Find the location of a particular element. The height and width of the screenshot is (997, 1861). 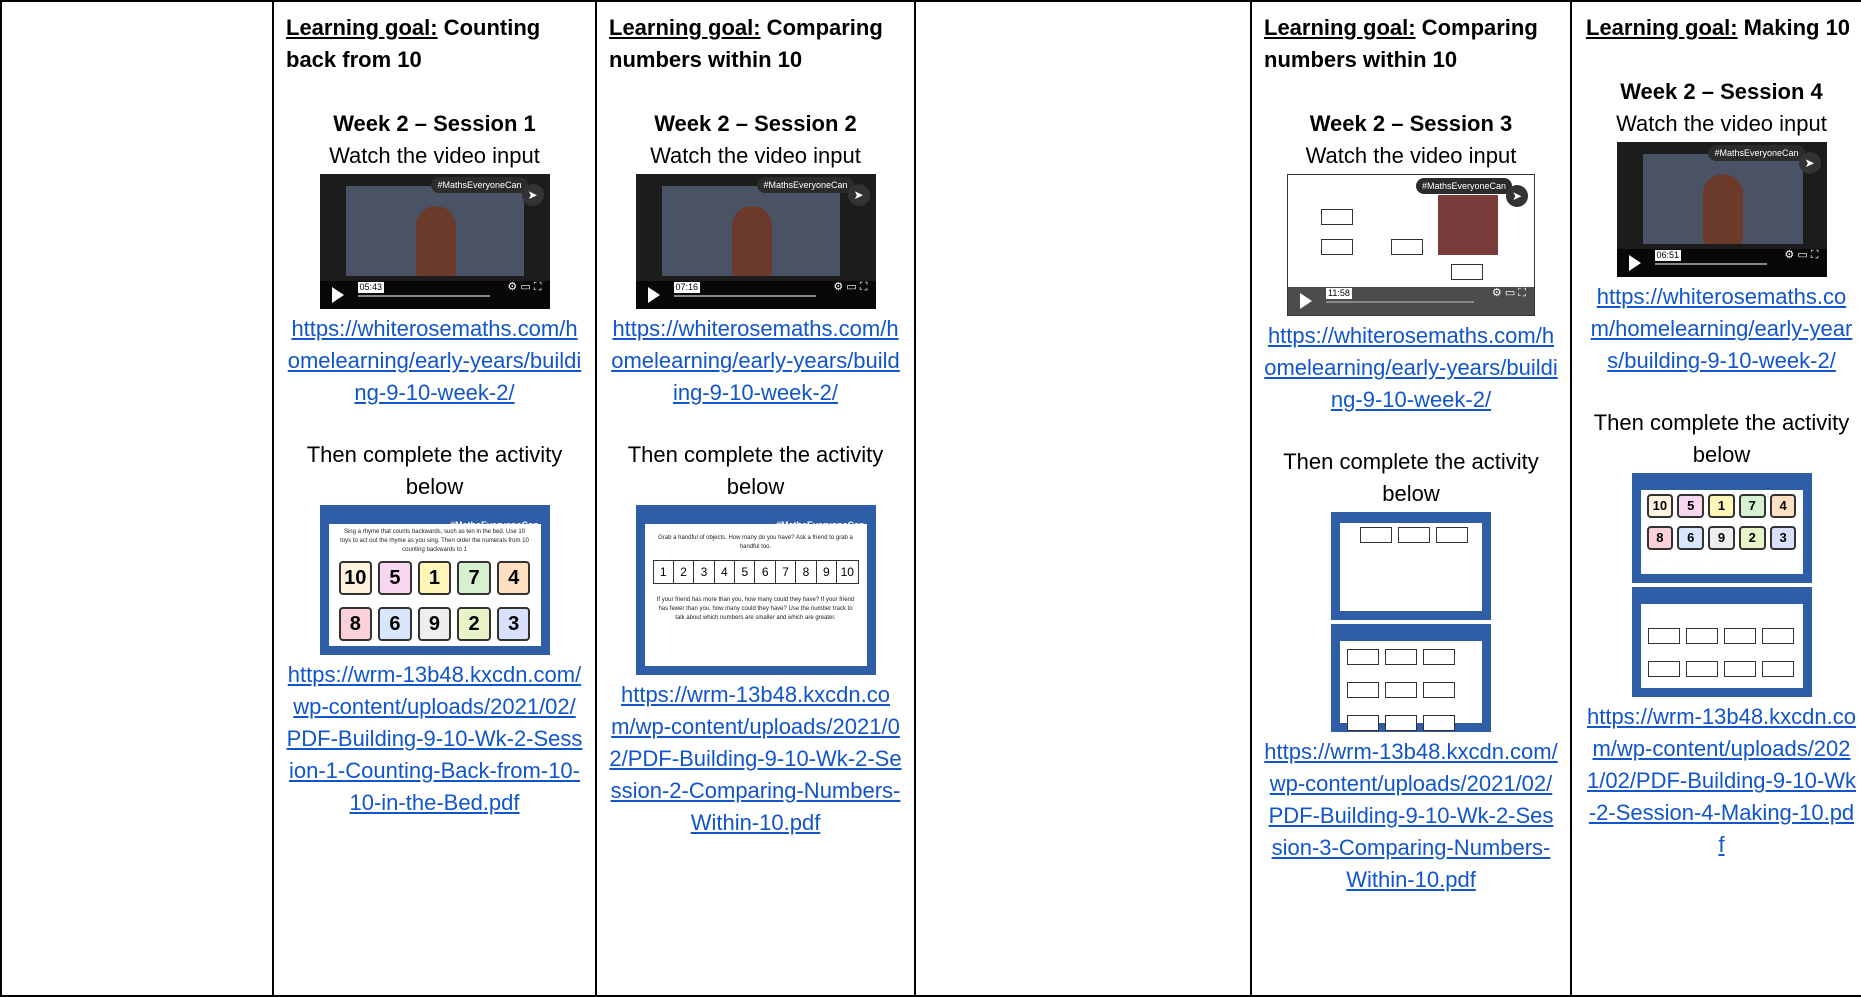

video-thumbnail: #MathsEveryoneCan ➤ 07:16 ⚙ ▭ ⛶ is located at coordinates (755, 241).